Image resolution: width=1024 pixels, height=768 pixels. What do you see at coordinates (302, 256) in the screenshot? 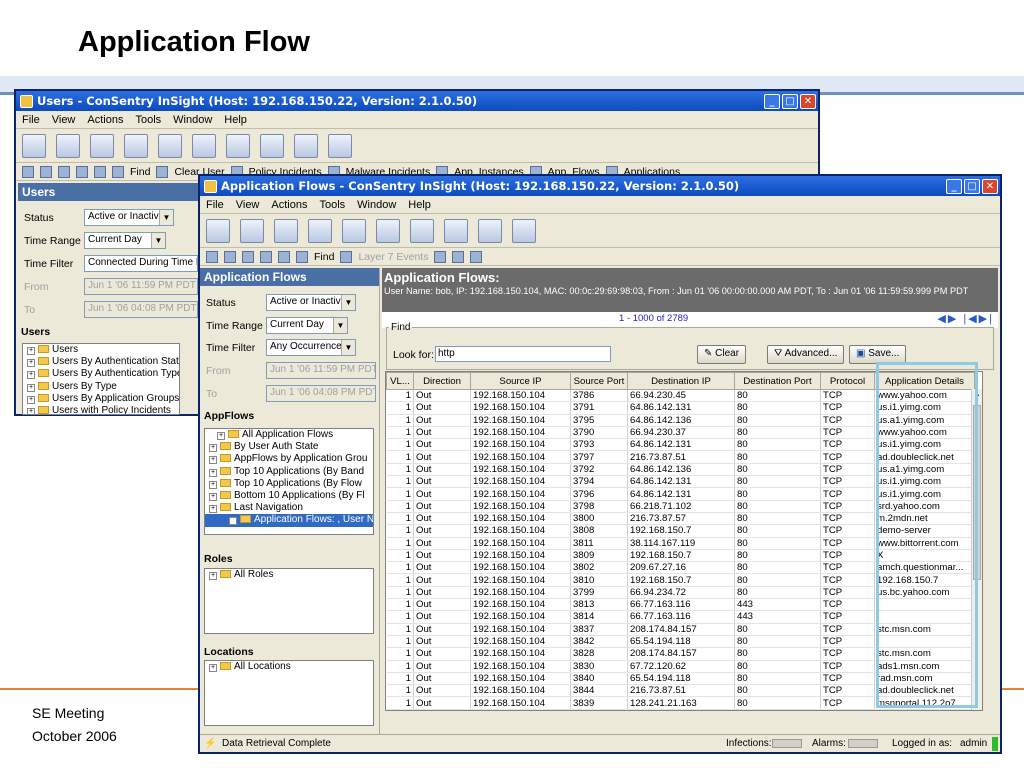
I see `binoculars-icon` at bounding box center [302, 256].